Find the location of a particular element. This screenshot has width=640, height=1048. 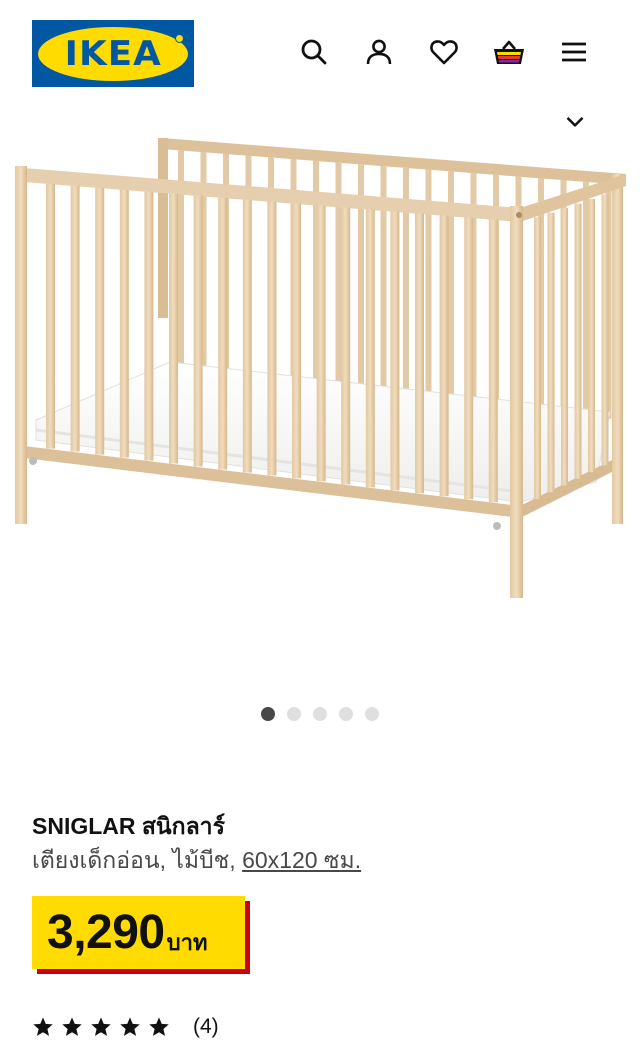

price-tag: 3,290 บาท is located at coordinates (141, 935).